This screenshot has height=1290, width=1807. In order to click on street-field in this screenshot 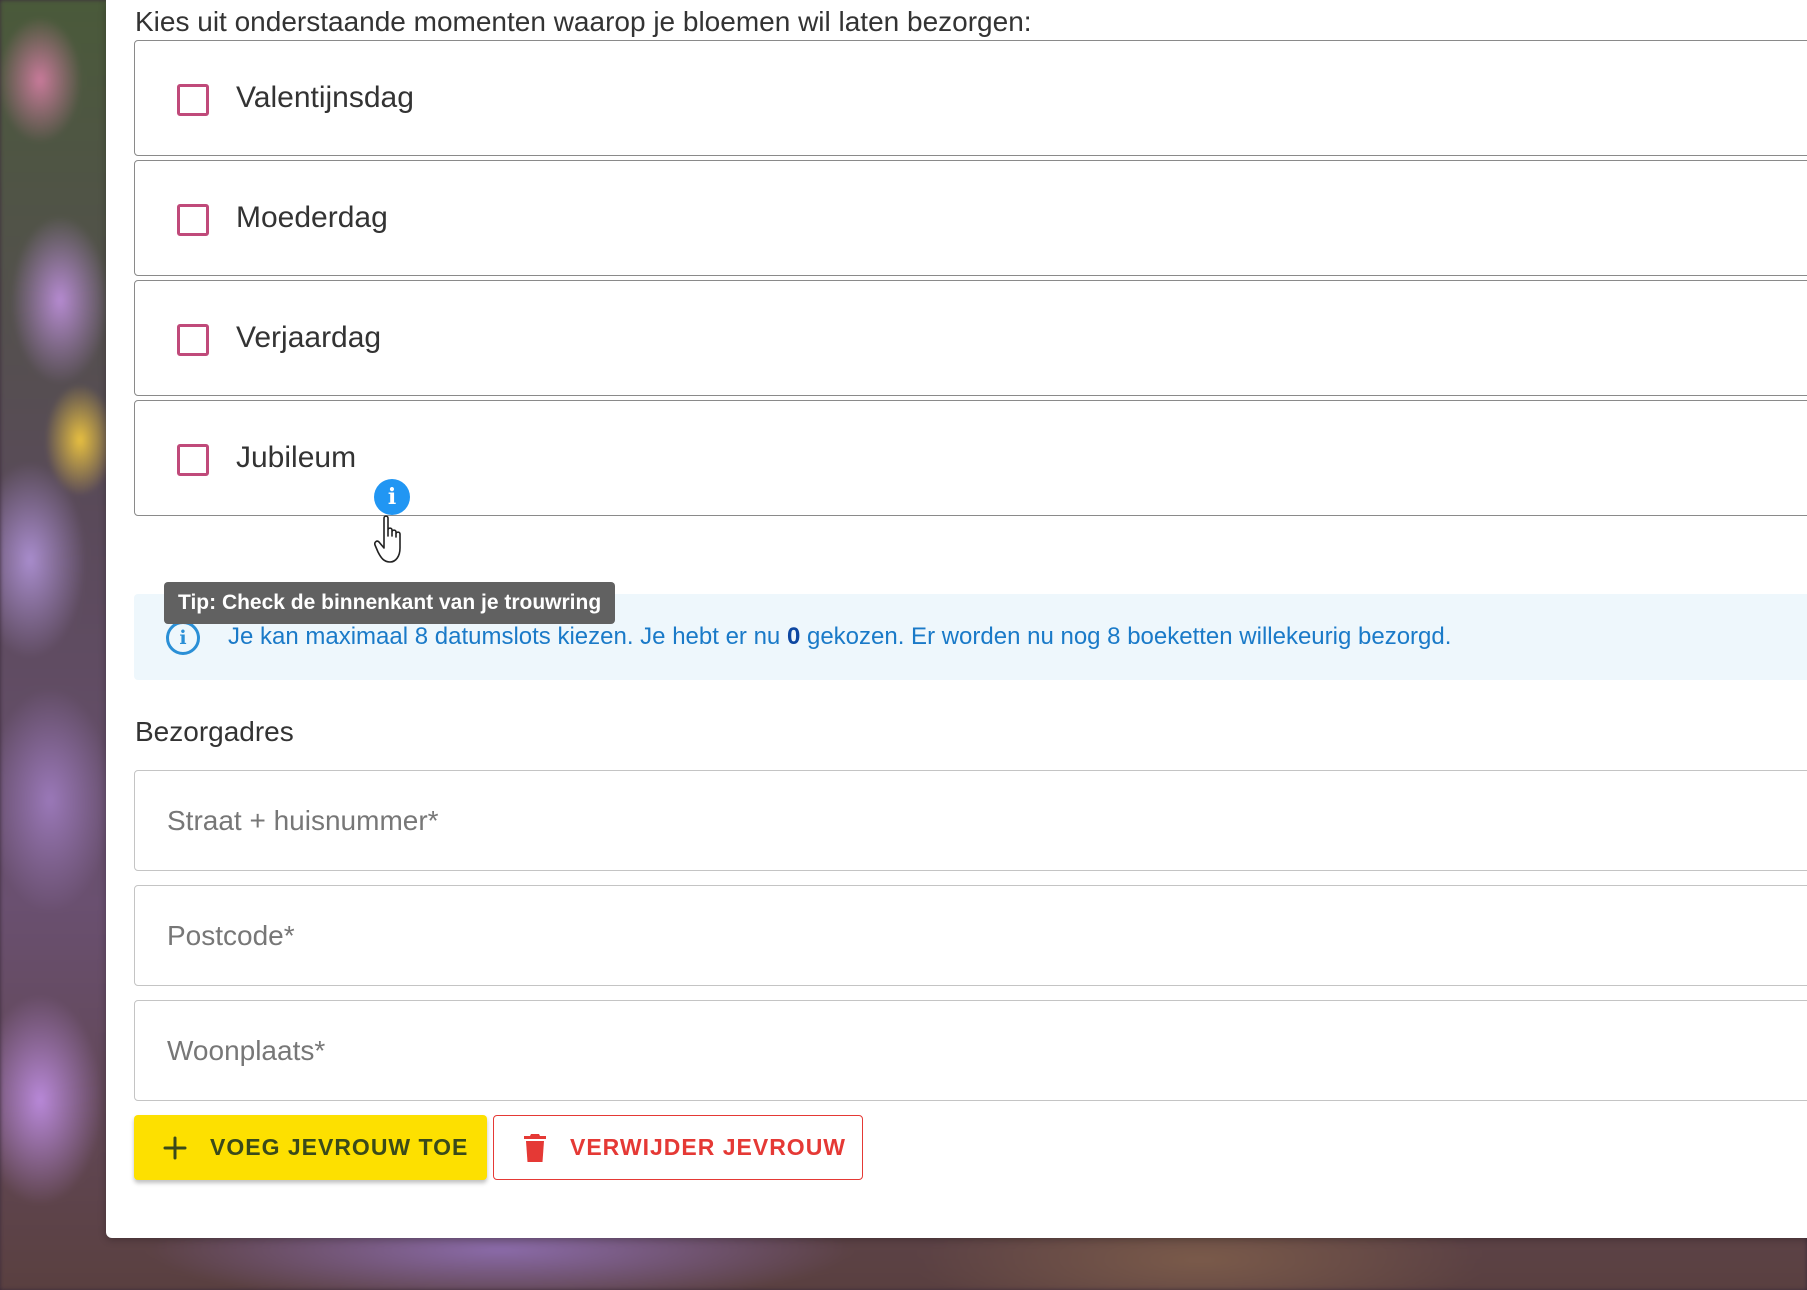, I will do `click(970, 820)`.